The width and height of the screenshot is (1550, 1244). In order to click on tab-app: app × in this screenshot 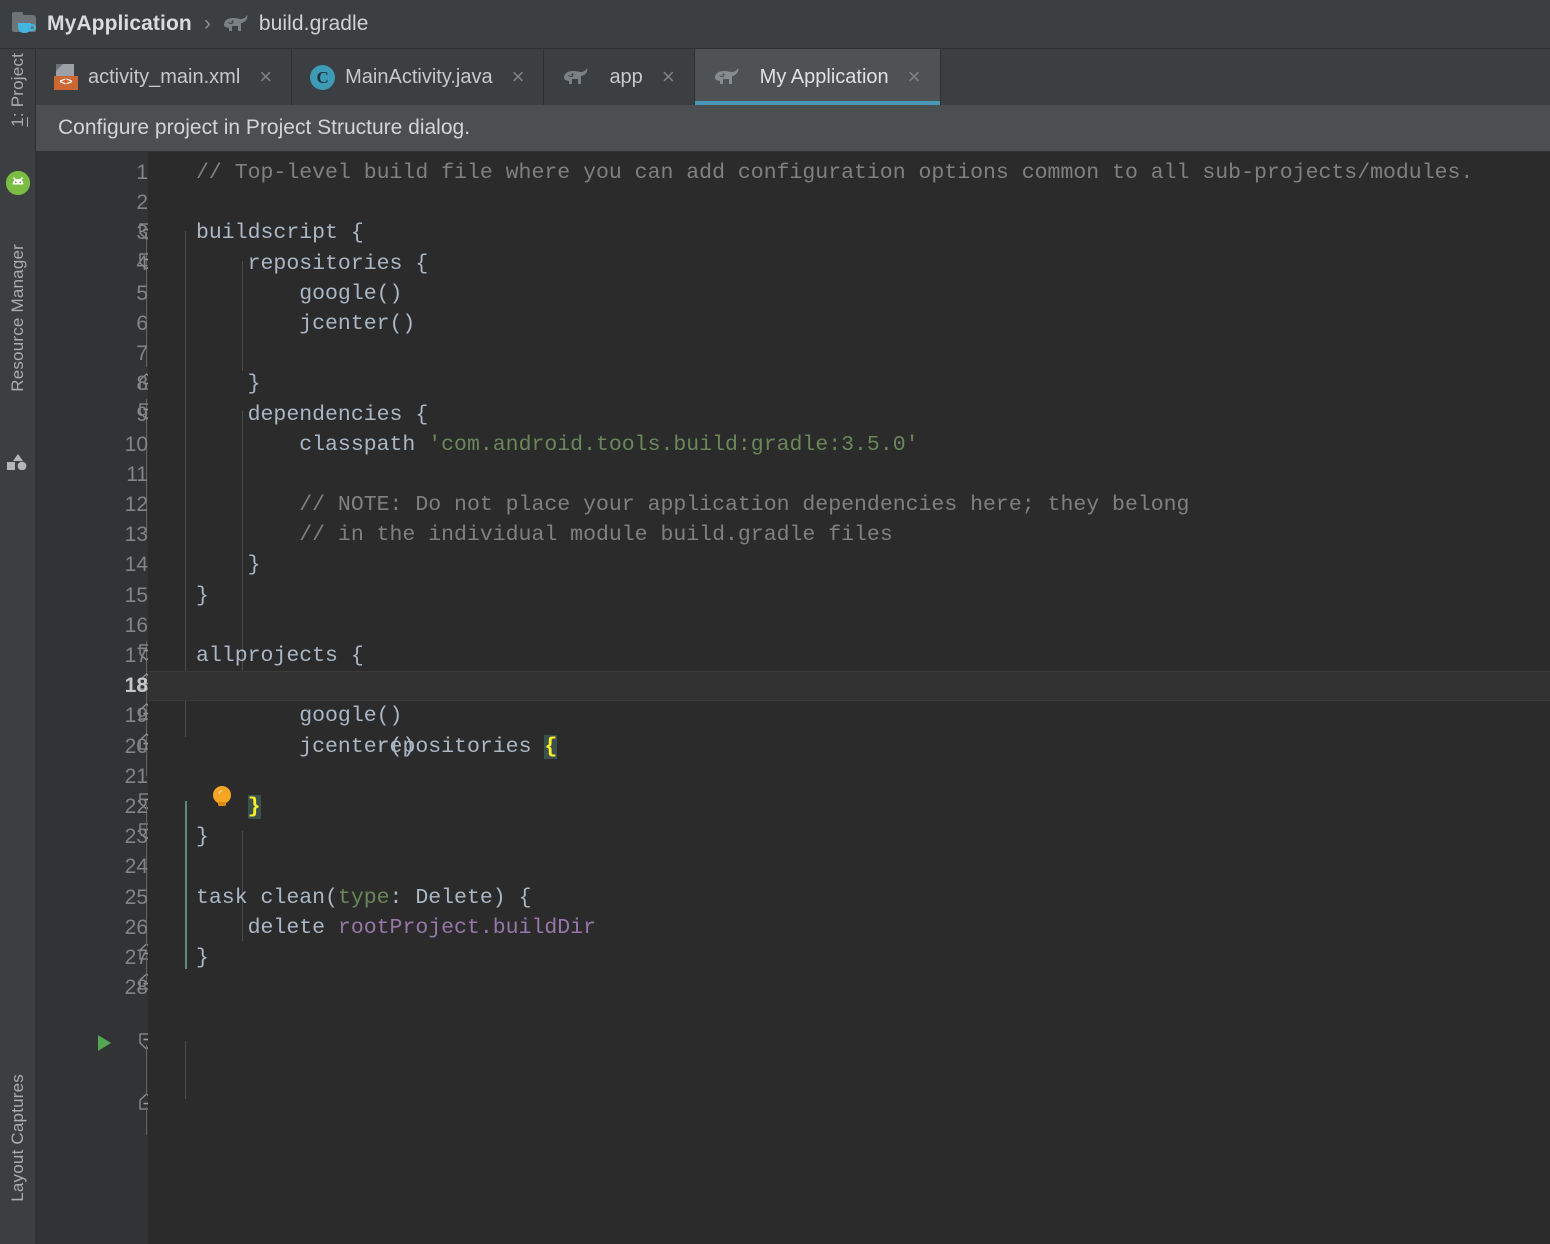, I will do `click(619, 77)`.